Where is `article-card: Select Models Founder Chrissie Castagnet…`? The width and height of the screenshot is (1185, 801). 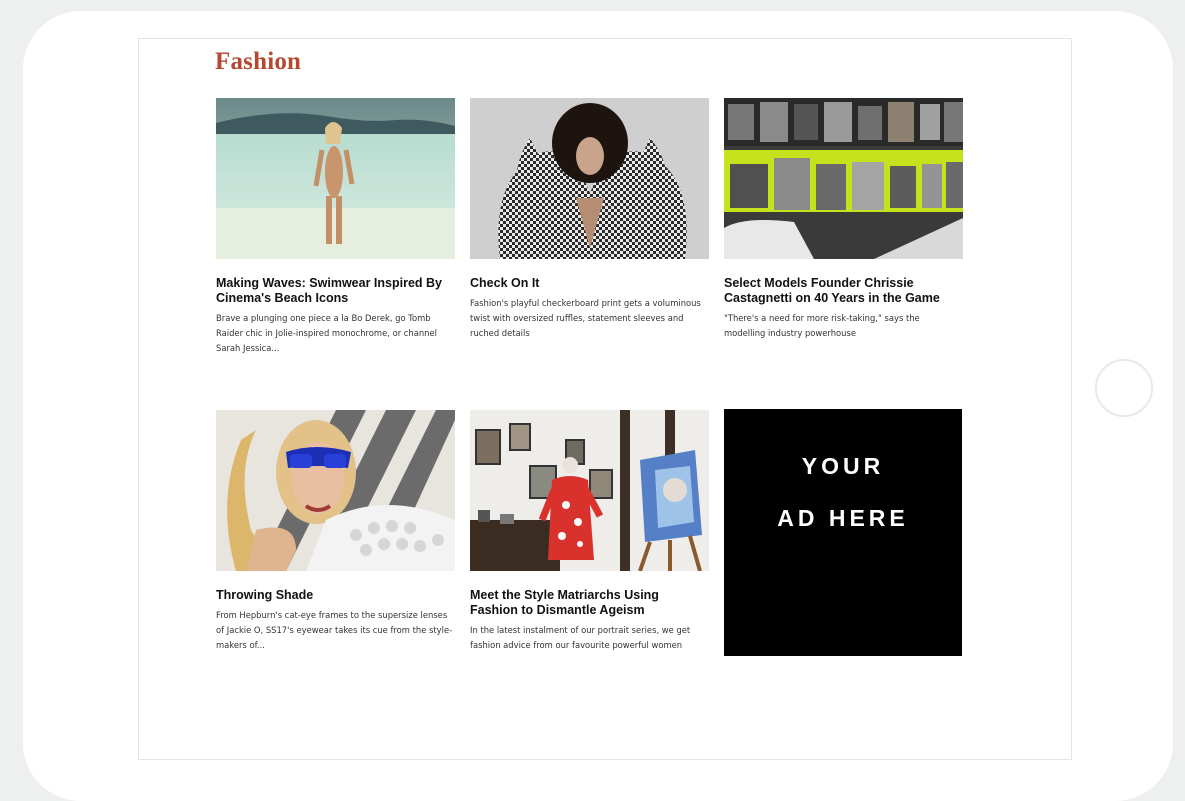
article-card: Select Models Founder Chrissie Castagnet… is located at coordinates (843, 219).